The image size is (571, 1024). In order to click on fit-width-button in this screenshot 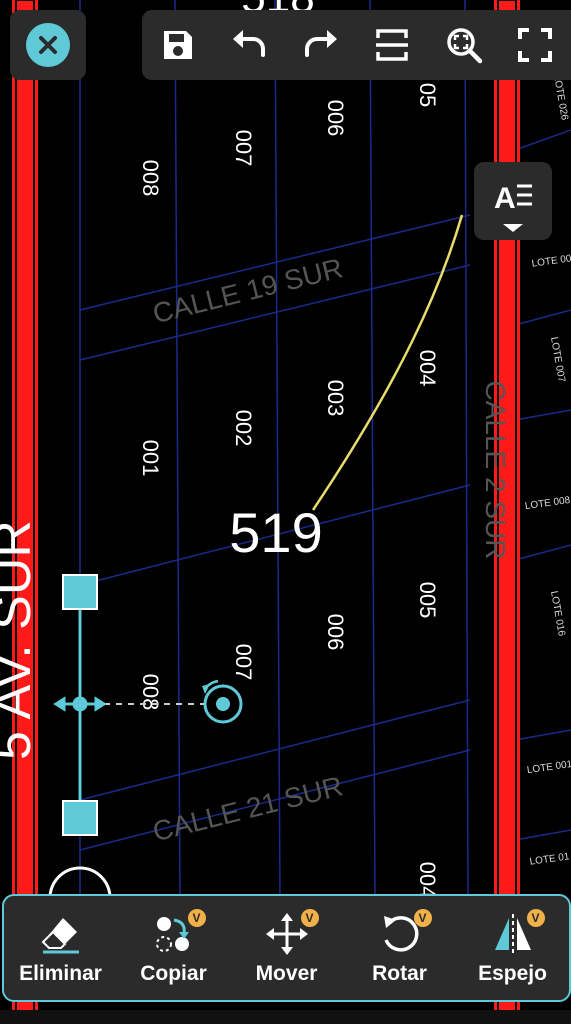, I will do `click(392, 45)`.